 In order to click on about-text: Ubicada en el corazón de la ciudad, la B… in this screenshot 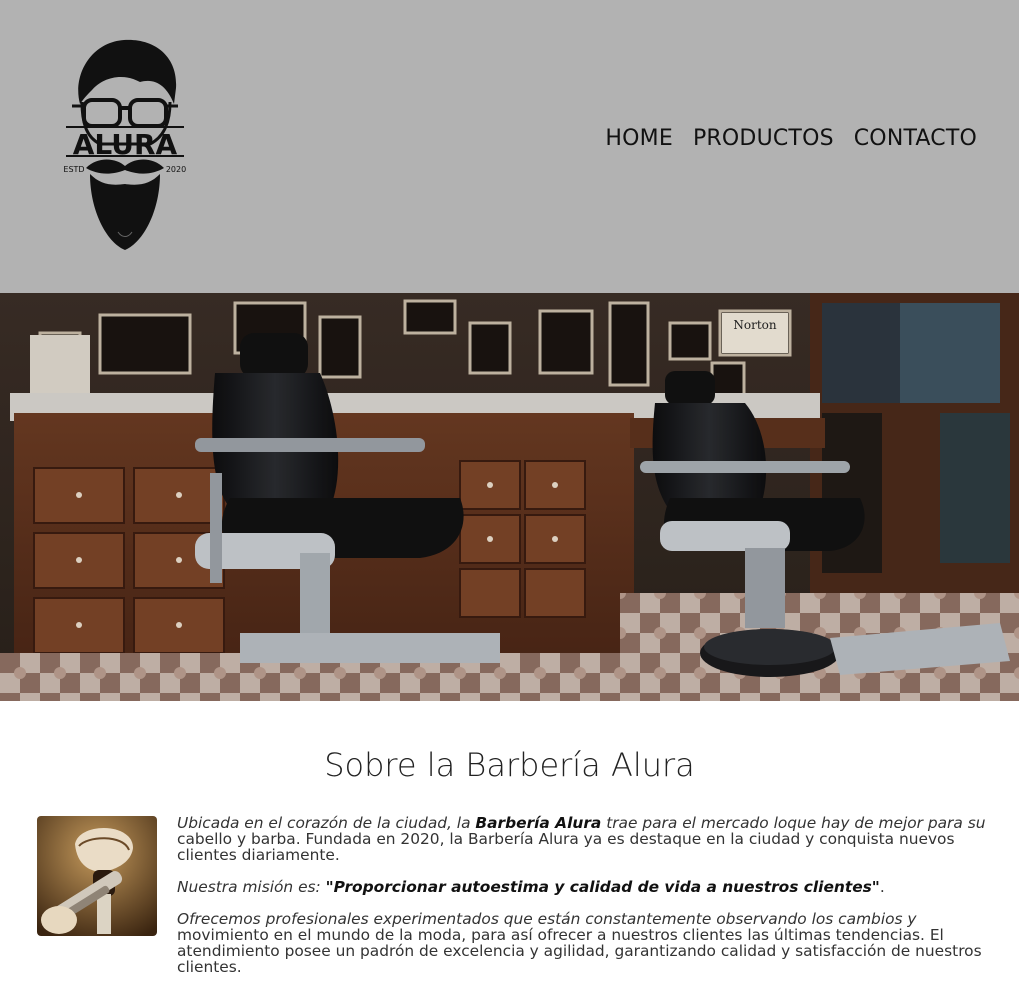, I will do `click(582, 903)`.